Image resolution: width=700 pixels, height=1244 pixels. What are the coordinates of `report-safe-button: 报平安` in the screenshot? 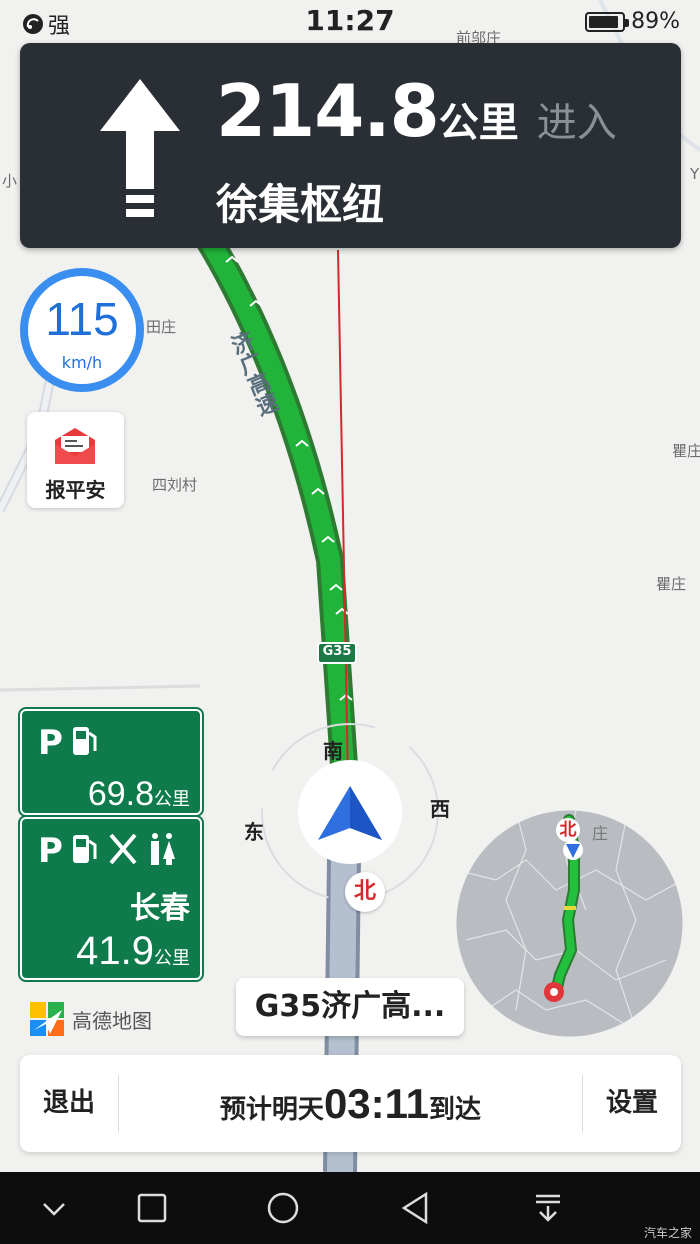 It's located at (75, 460).